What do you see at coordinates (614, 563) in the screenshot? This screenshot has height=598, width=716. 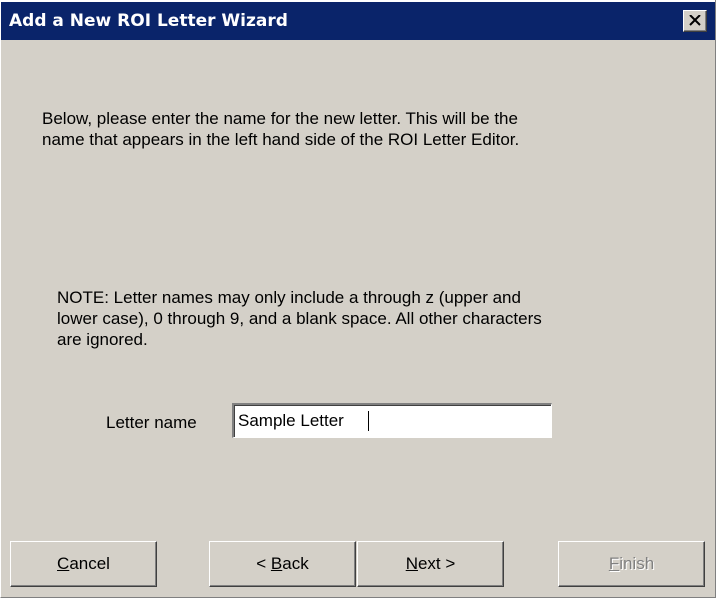 I see `finish-mnemonic: F` at bounding box center [614, 563].